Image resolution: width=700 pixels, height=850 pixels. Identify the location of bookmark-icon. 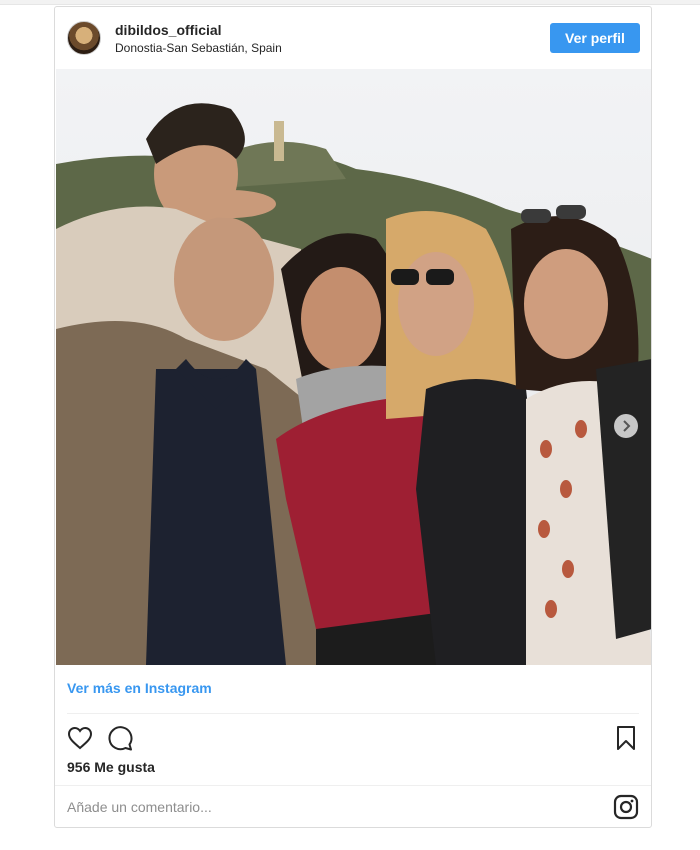
(626, 738).